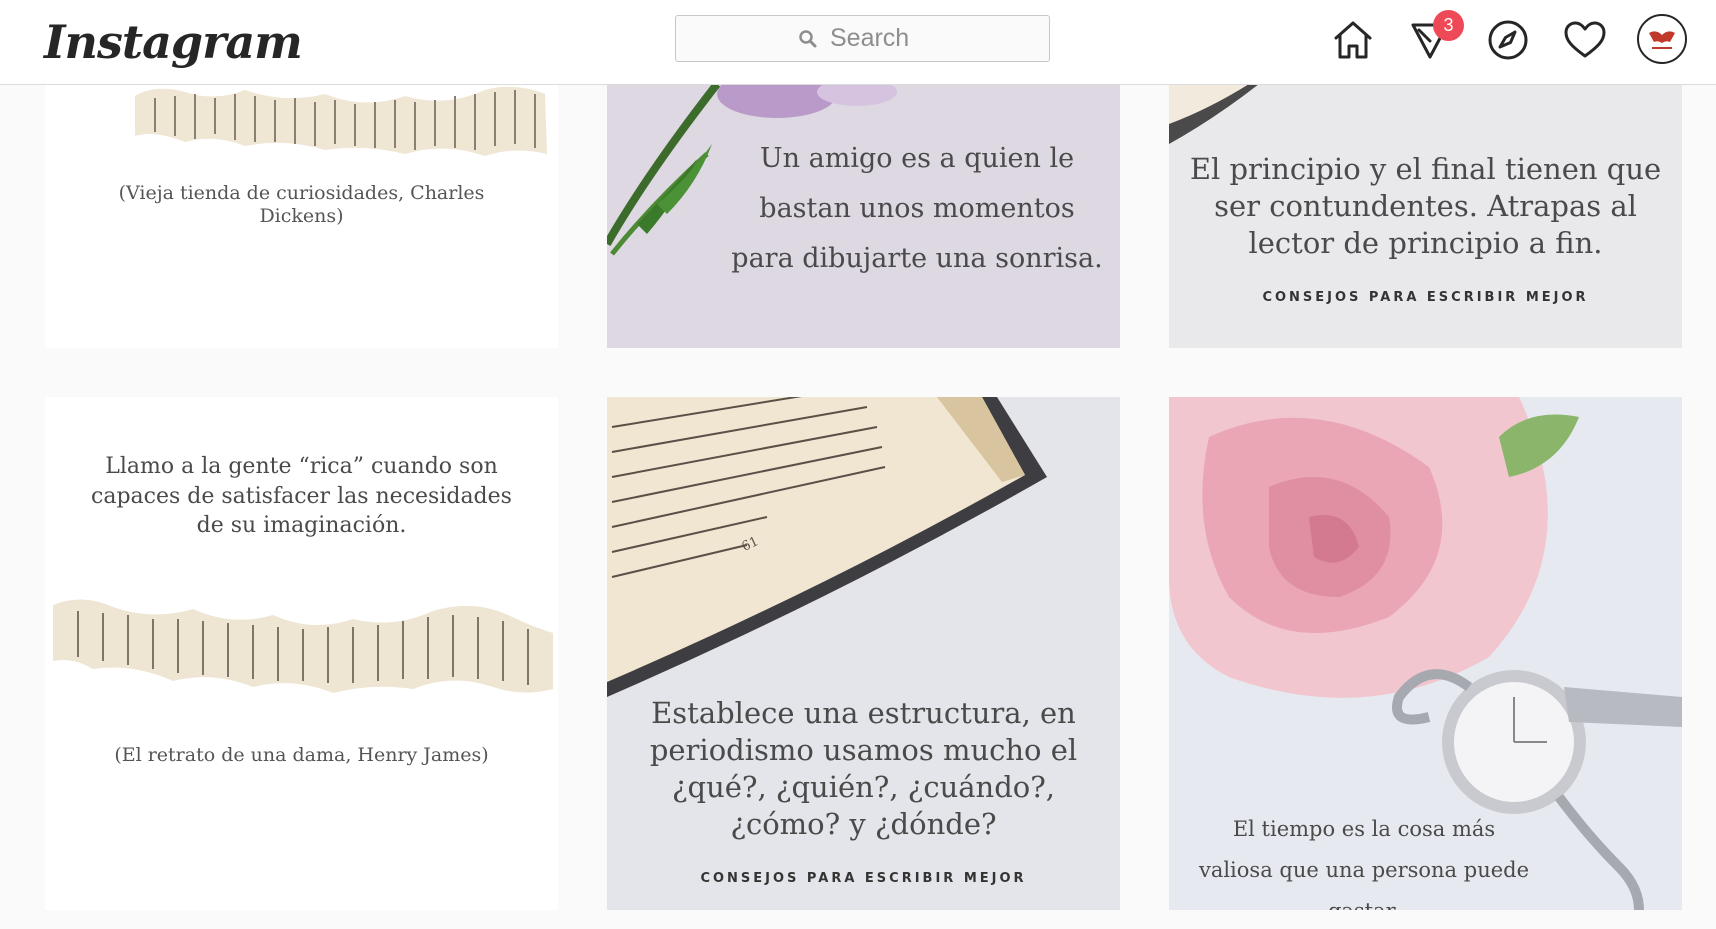  Describe the element at coordinates (1353, 40) in the screenshot. I see `home-icon` at that location.